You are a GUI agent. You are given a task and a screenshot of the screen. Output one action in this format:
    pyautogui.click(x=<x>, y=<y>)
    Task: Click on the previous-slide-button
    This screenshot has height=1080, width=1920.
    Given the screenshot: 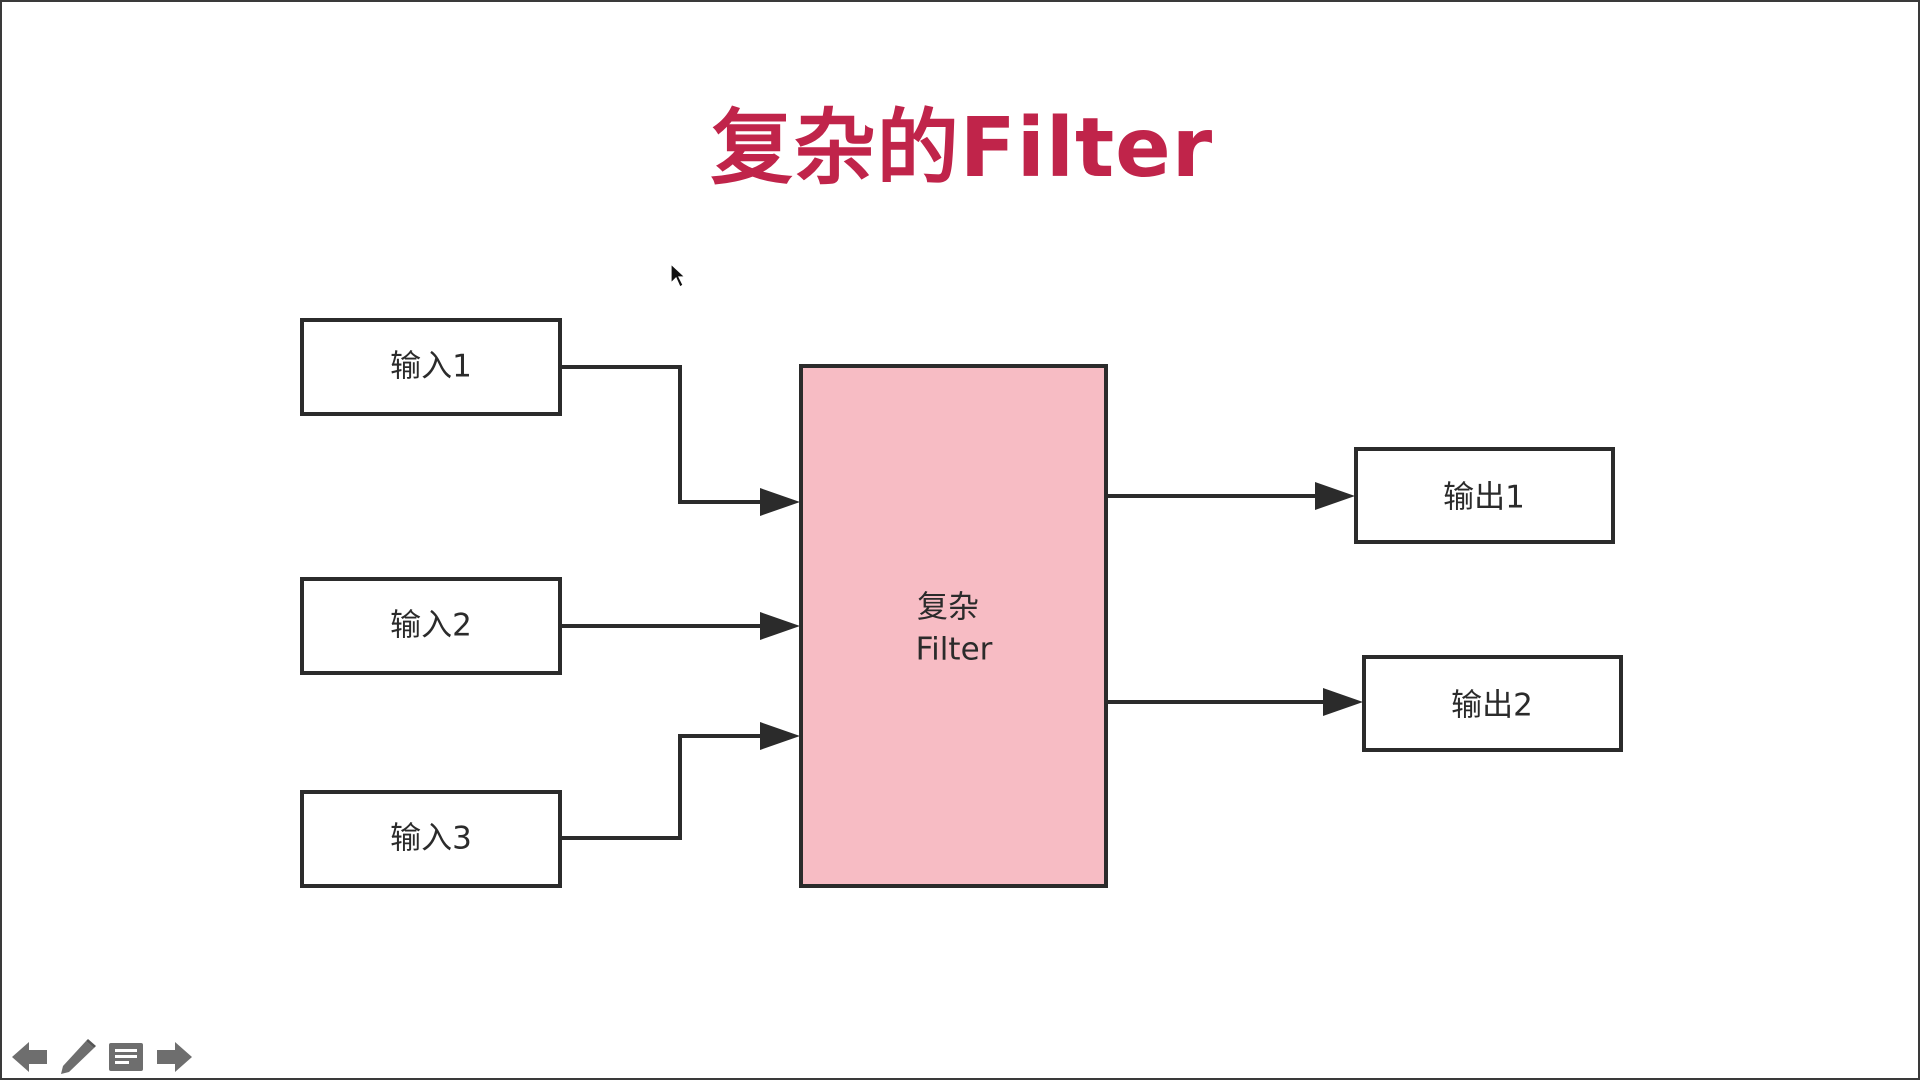 What is the action you would take?
    pyautogui.click(x=30, y=1057)
    